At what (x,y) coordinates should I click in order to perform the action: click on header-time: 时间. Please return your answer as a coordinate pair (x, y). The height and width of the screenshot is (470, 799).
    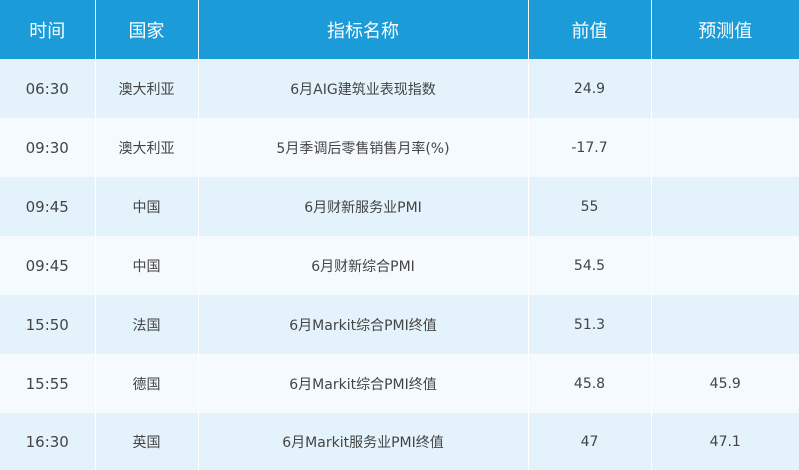
    Looking at the image, I should click on (48, 29).